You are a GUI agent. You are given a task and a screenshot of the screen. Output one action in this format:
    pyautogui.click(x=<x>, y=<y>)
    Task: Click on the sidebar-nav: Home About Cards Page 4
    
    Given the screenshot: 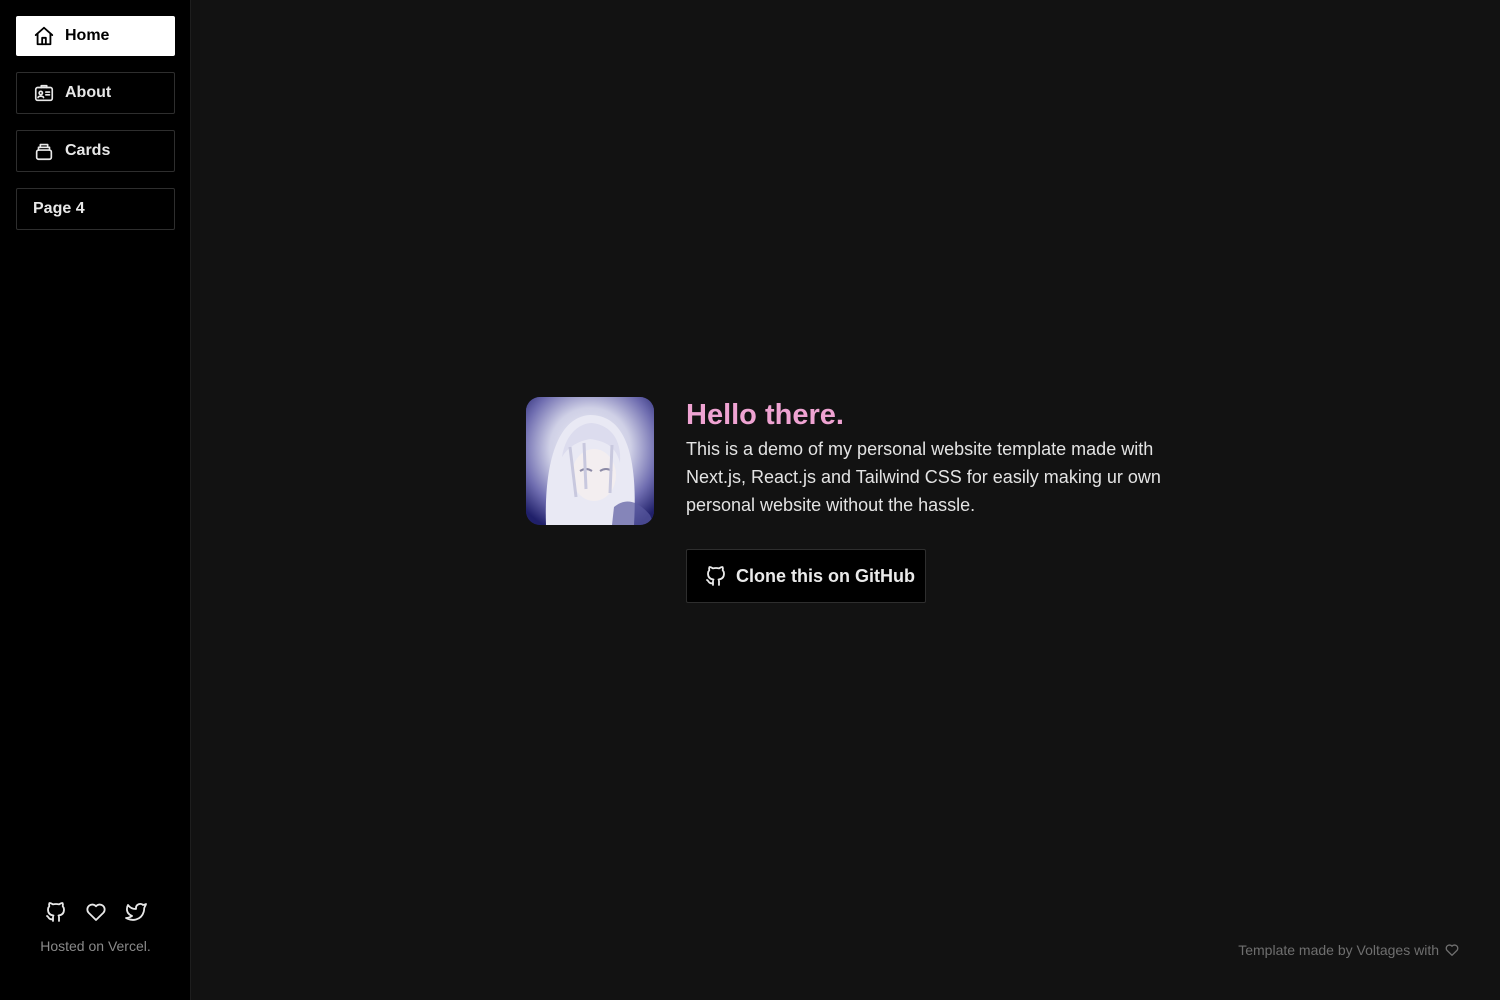 What is the action you would take?
    pyautogui.click(x=95, y=131)
    